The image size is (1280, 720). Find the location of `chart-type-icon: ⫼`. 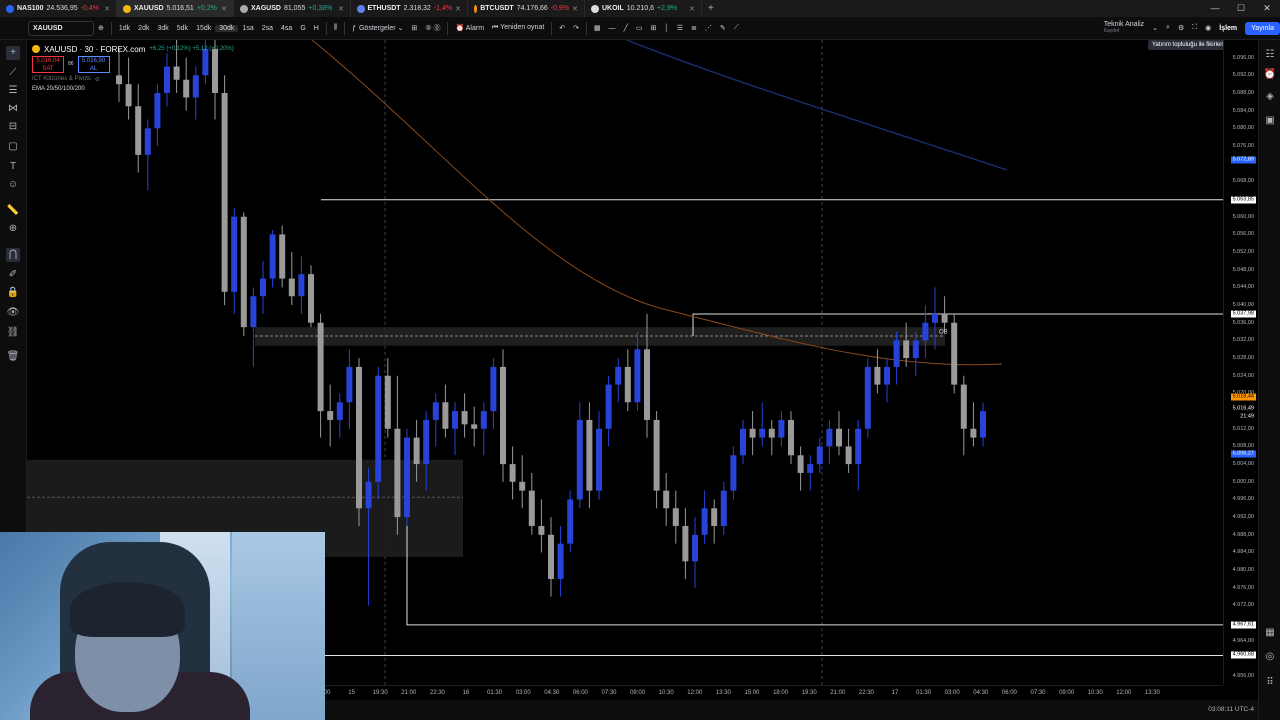

chart-type-icon: ⫼ is located at coordinates (335, 28).